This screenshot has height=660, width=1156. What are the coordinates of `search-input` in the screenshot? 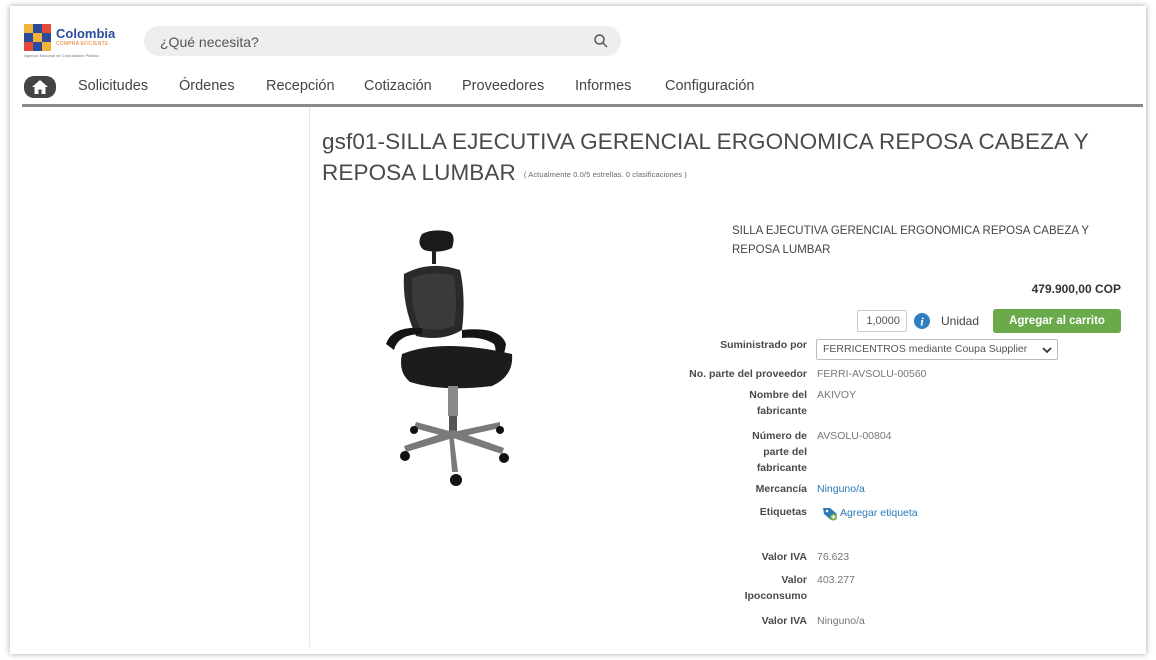 It's located at (370, 42).